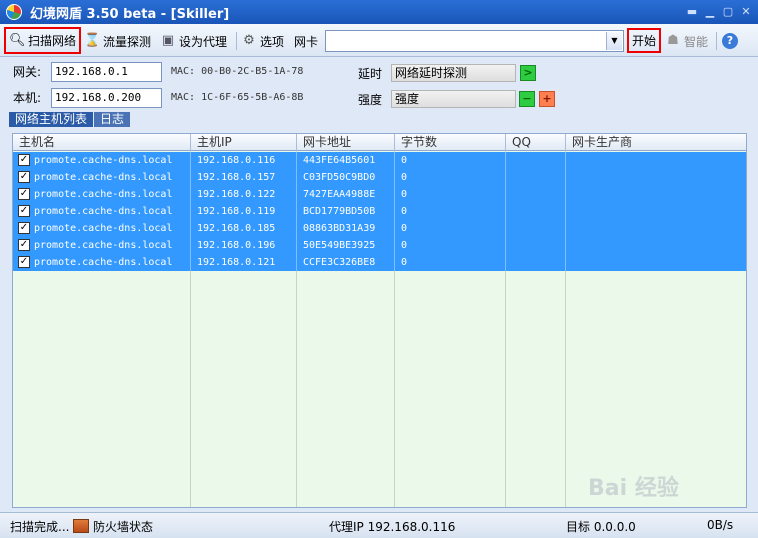 This screenshot has height=538, width=758. I want to click on cell-ip: 192.168.0.121, so click(244, 262).